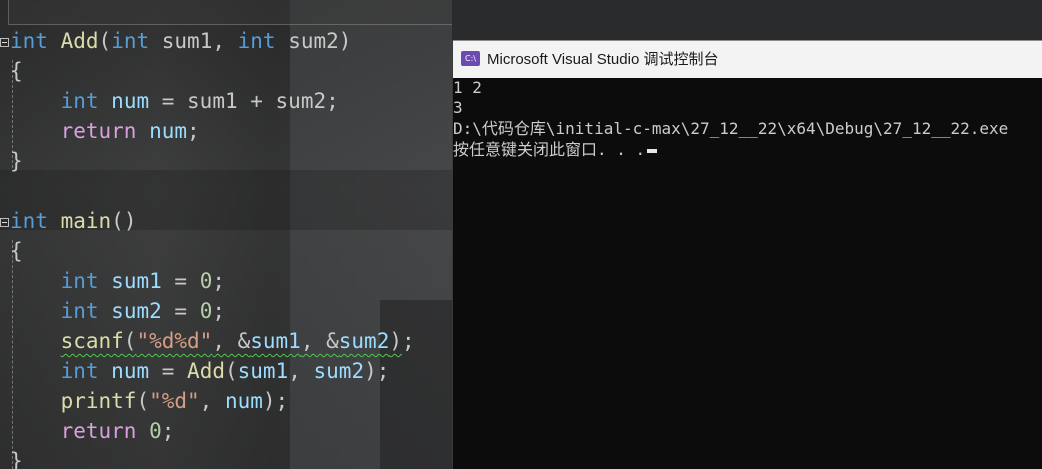 The width and height of the screenshot is (1042, 469). Describe the element at coordinates (395, 341) in the screenshot. I see `code-token: )` at that location.